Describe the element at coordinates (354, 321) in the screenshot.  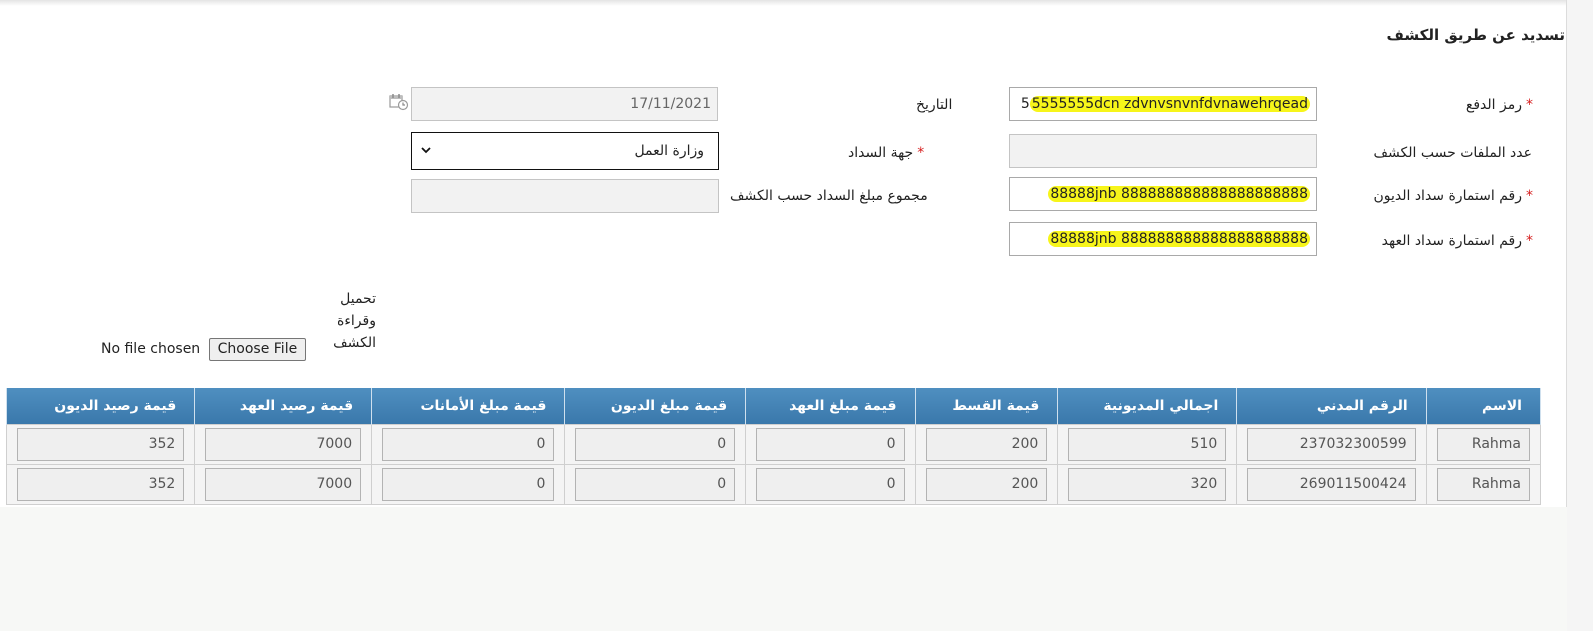
I see `upload-label: تحميل وقراءة الكشف` at that location.